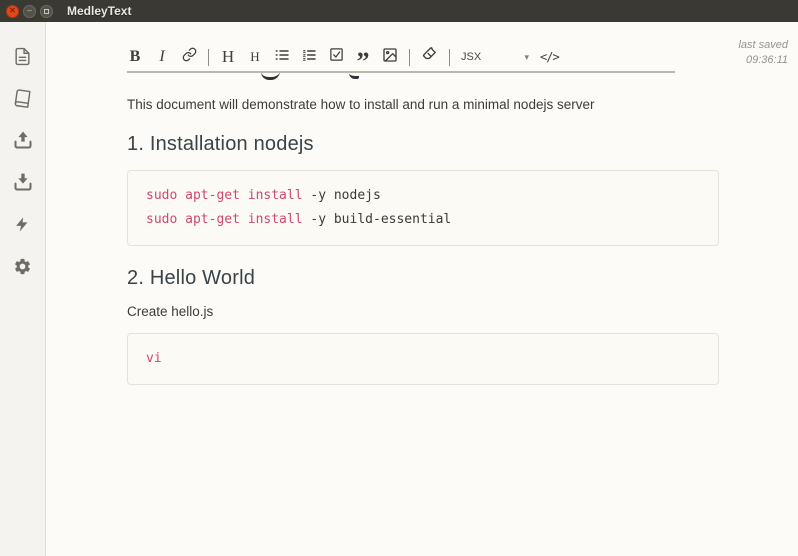 The width and height of the screenshot is (798, 556). I want to click on sidebar, so click(23, 289).